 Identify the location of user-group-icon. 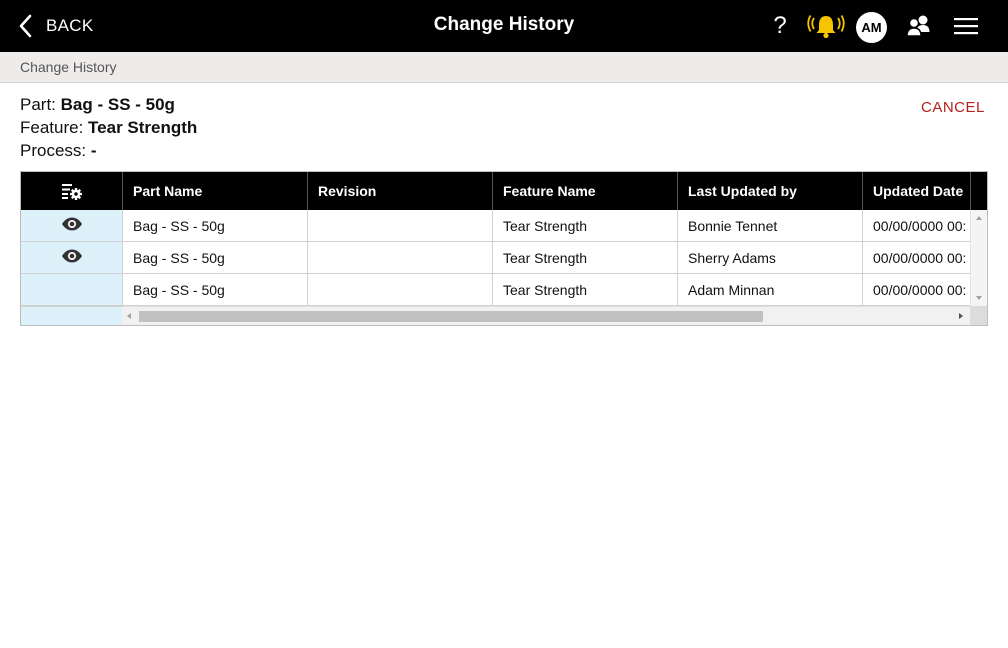
(919, 26).